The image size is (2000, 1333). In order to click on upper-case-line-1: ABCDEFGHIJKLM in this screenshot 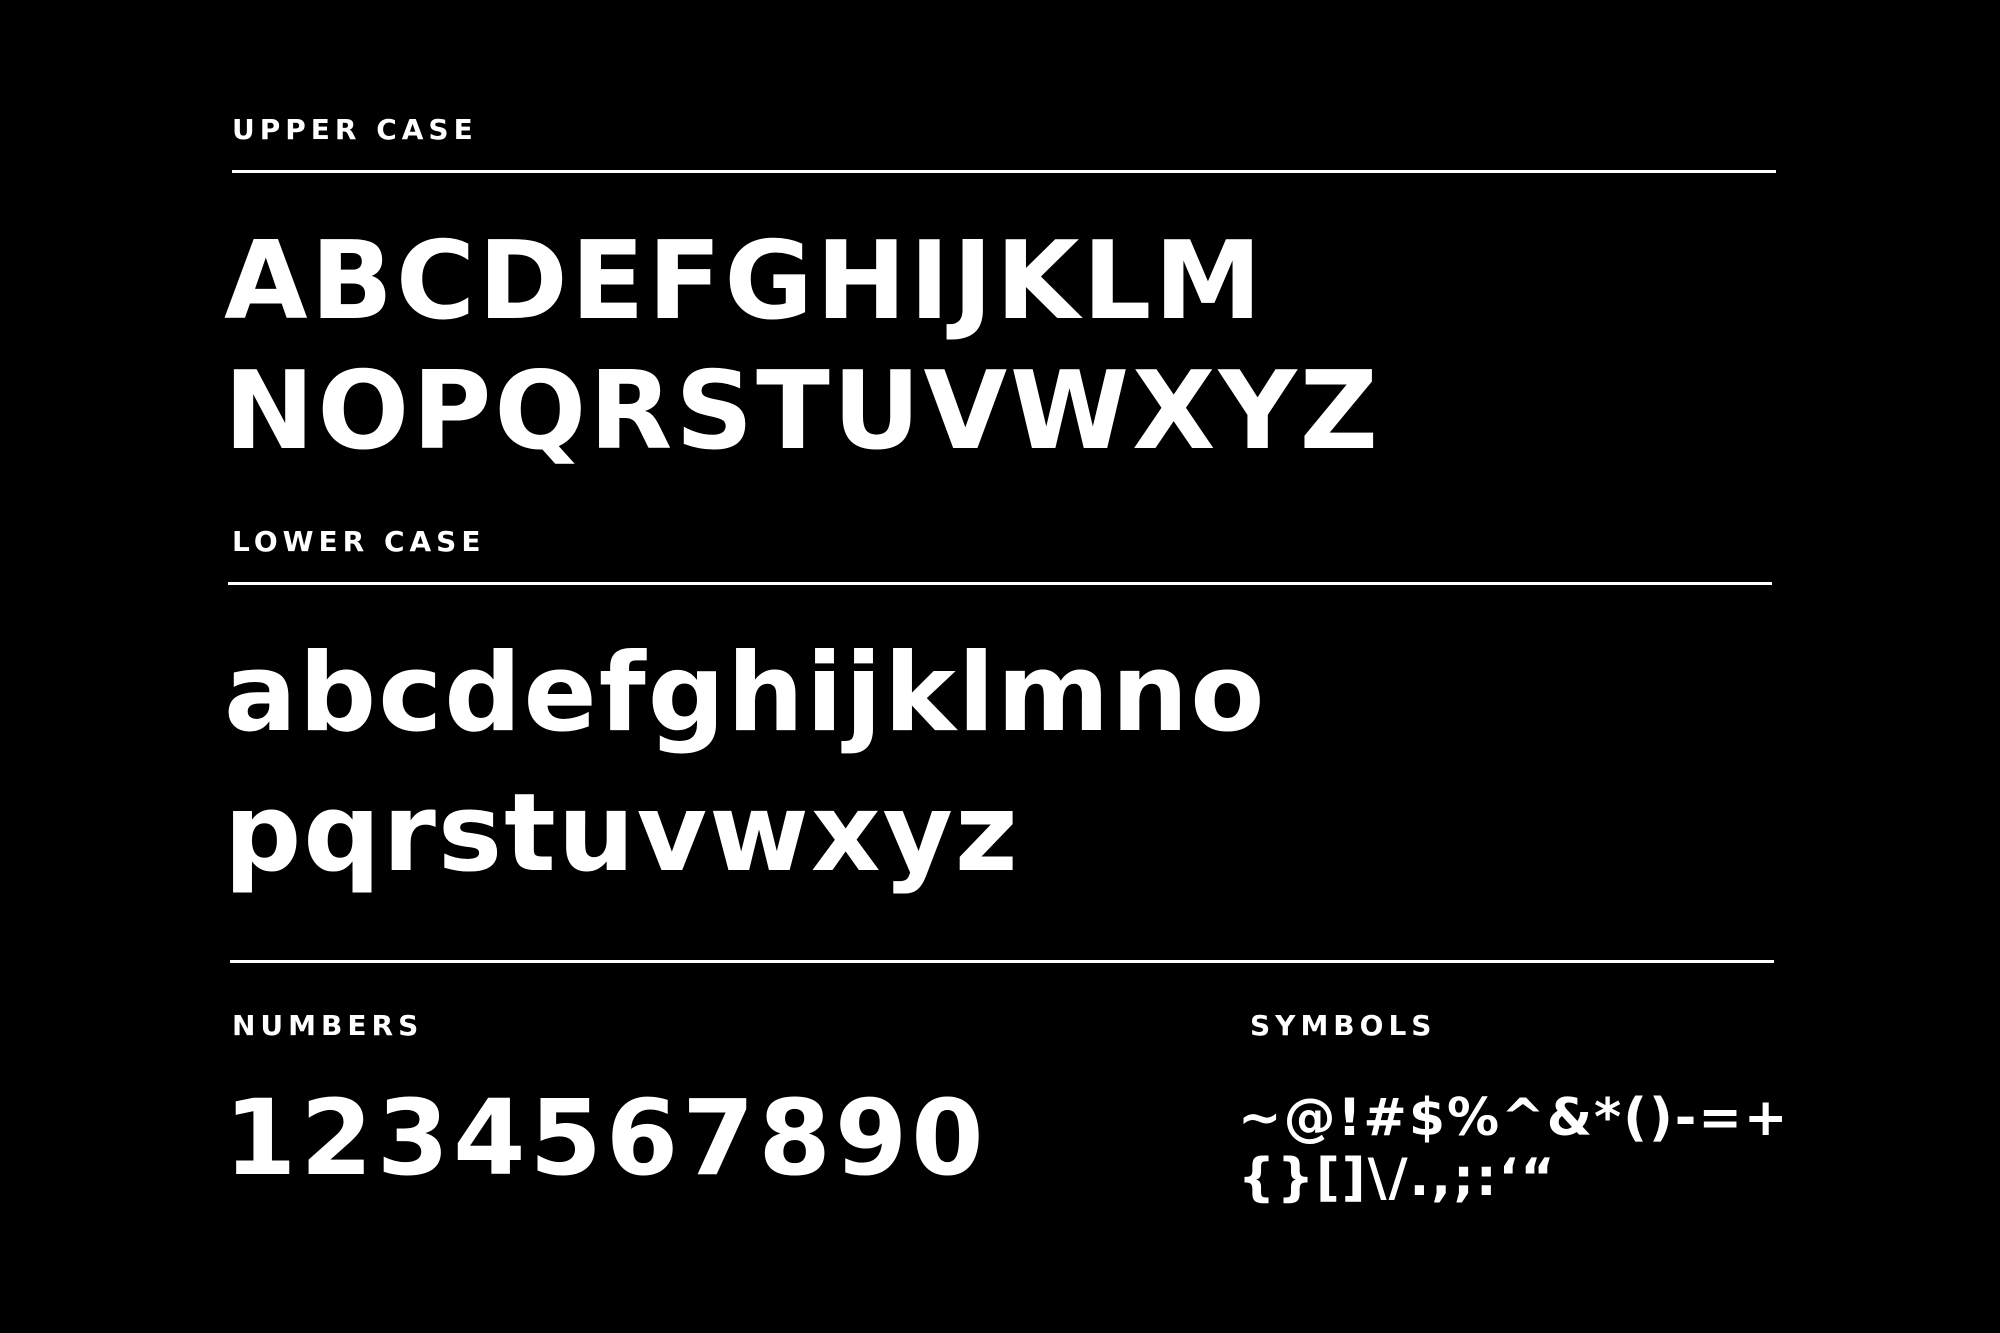, I will do `click(744, 281)`.